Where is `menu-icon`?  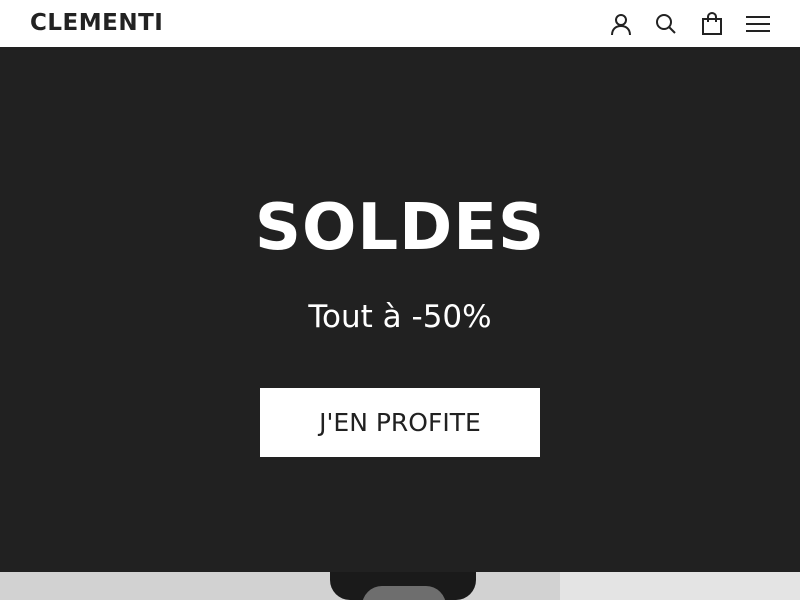
menu-icon is located at coordinates (758, 24).